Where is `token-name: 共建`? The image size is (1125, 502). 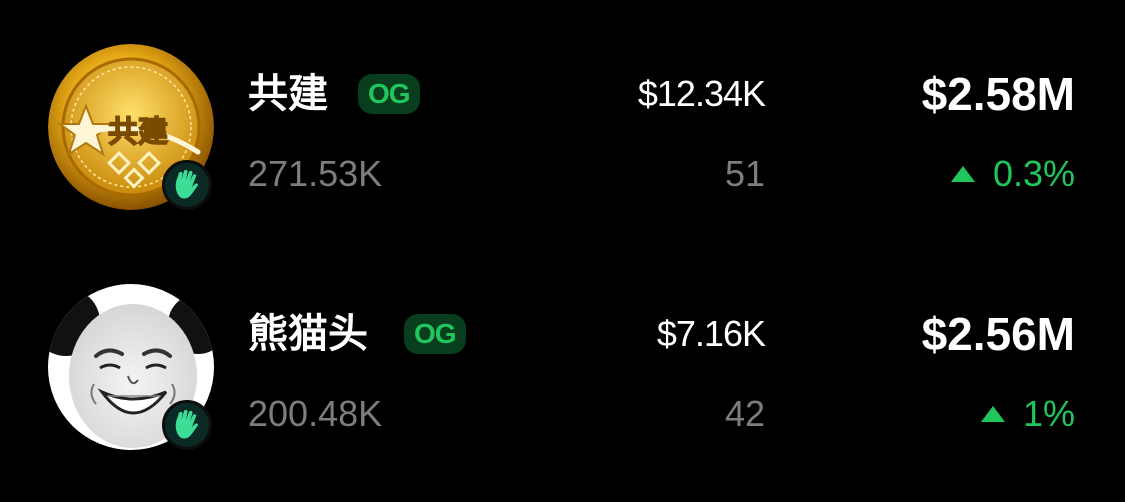 token-name: 共建 is located at coordinates (288, 94).